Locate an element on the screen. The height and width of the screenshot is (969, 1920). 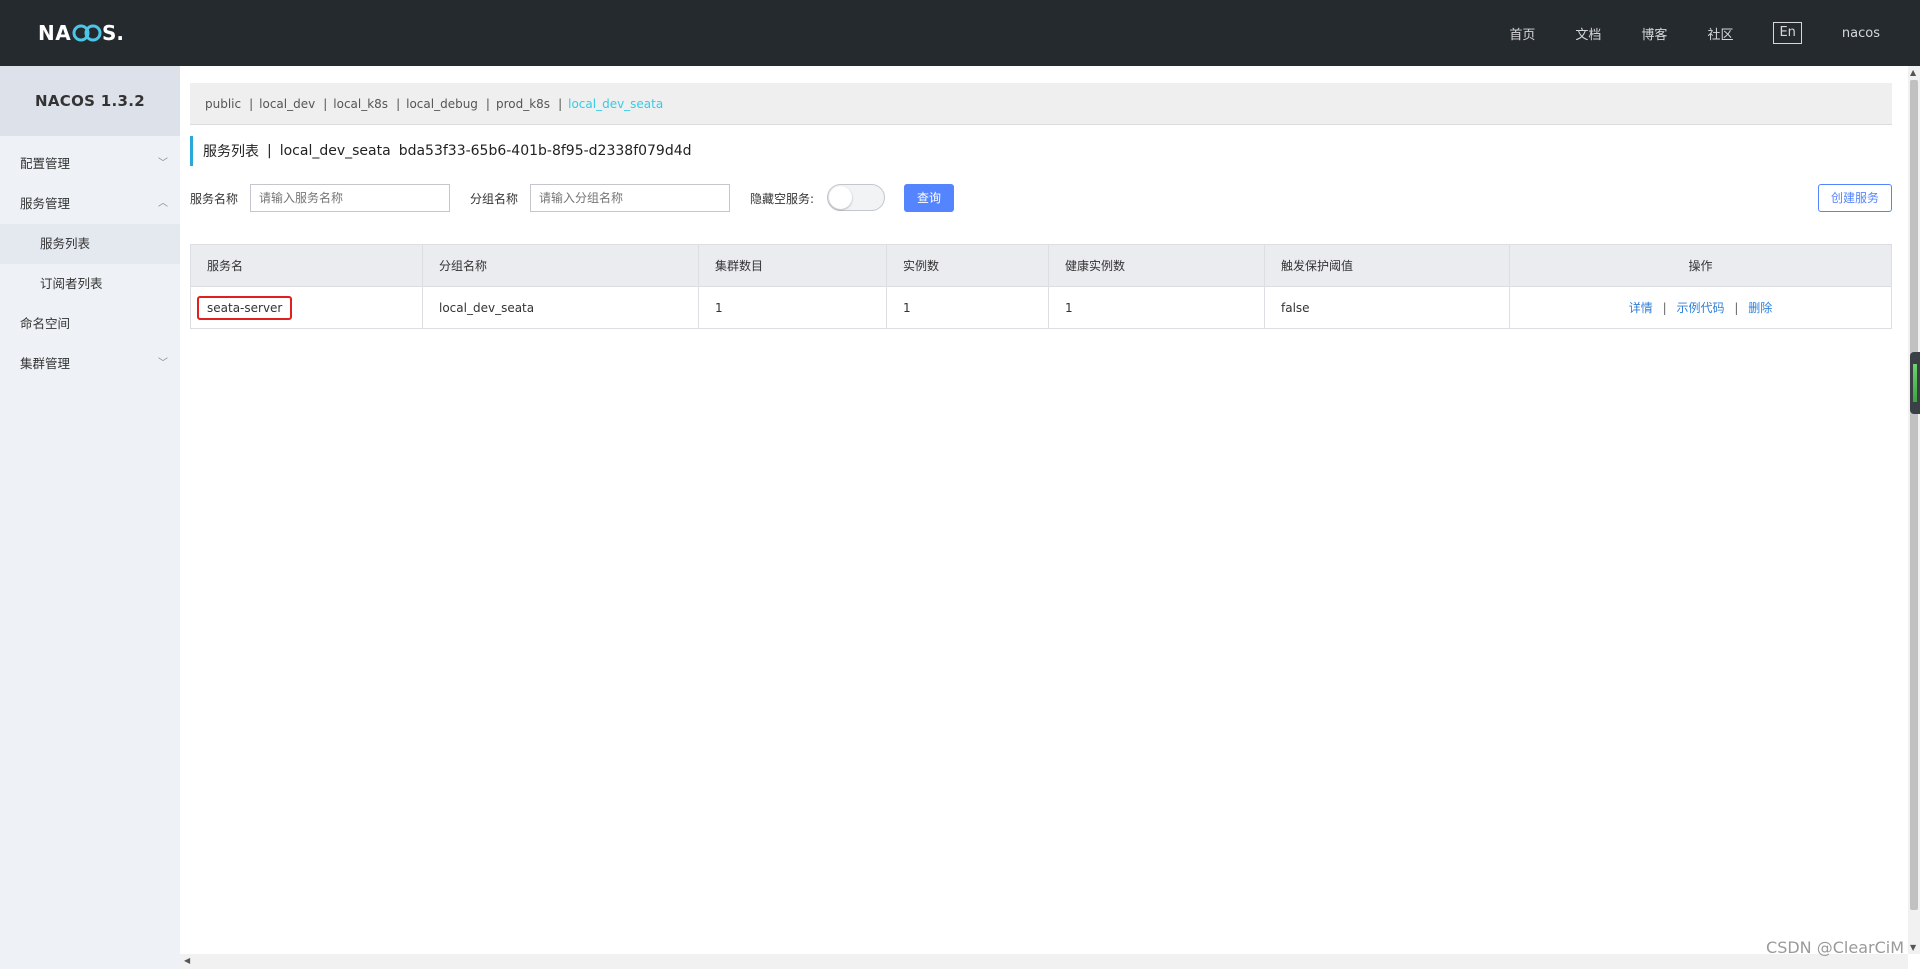
column-header: 触发保护阈值 is located at coordinates (1387, 265).